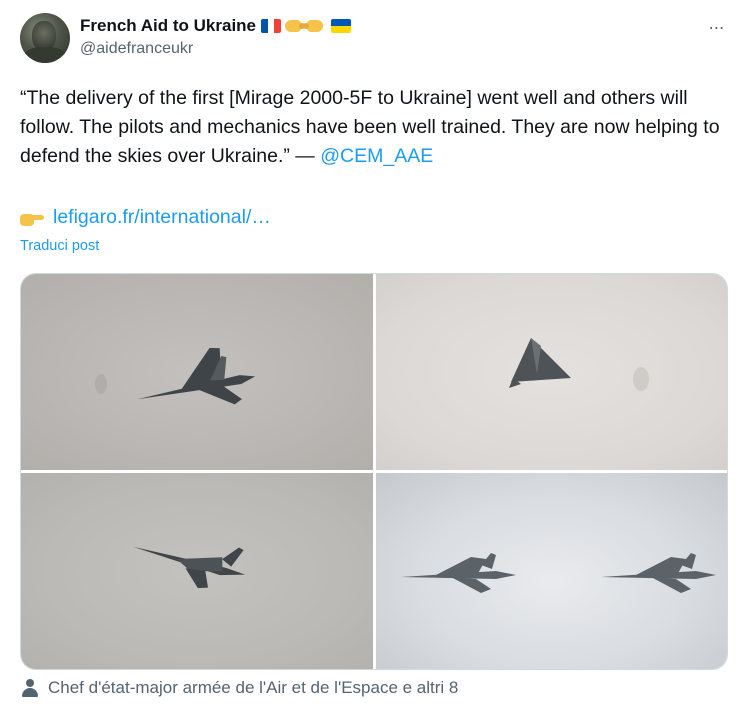 The image size is (747, 717). Describe the element at coordinates (376, 156) in the screenshot. I see `mention-link: @CEM_AAE` at that location.